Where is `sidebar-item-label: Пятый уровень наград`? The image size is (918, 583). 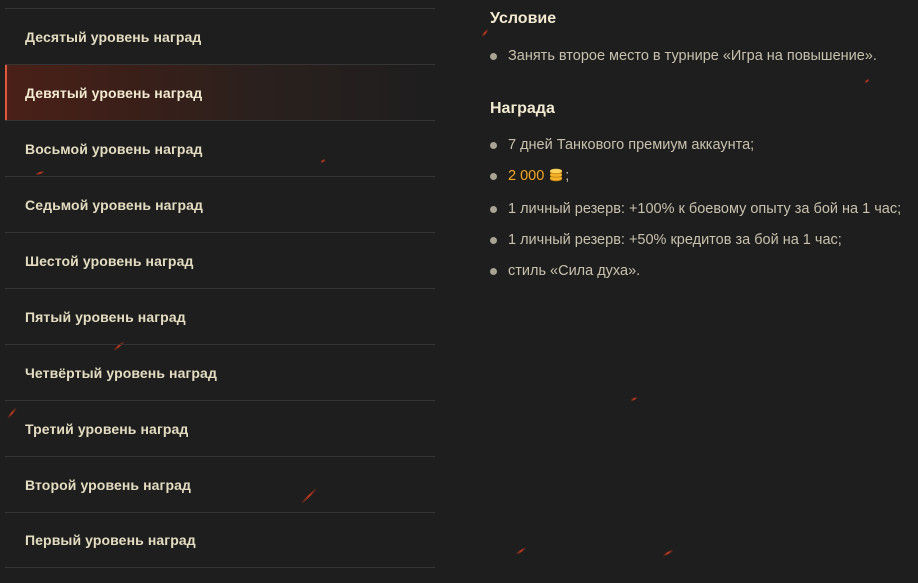
sidebar-item-label: Пятый уровень наград is located at coordinates (105, 316).